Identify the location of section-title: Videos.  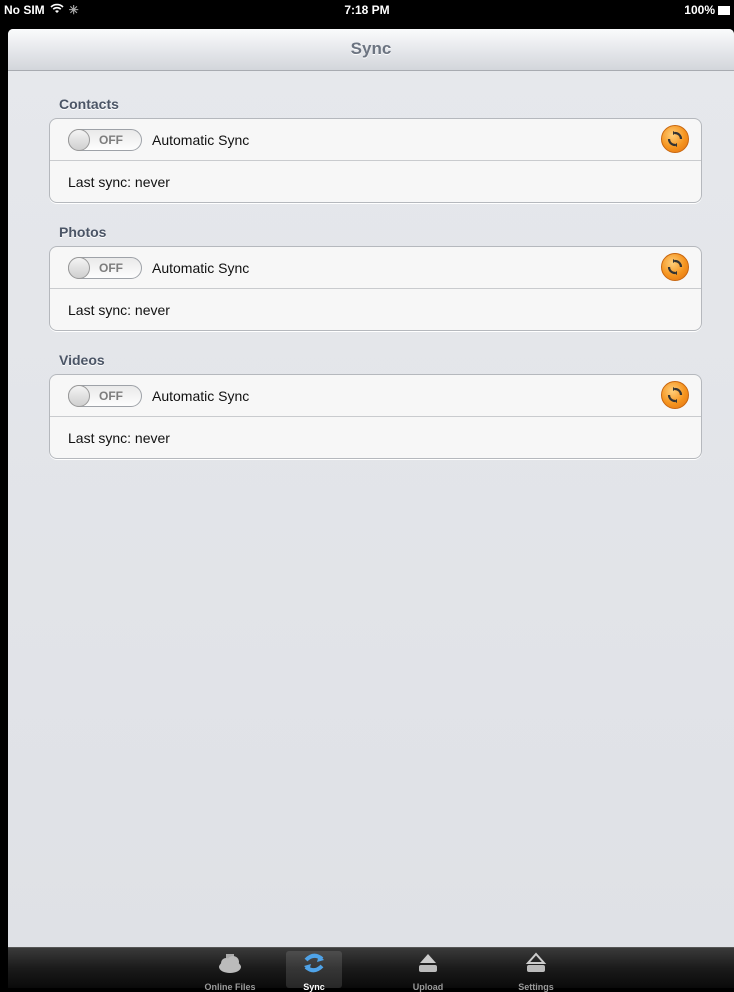
(82, 360).